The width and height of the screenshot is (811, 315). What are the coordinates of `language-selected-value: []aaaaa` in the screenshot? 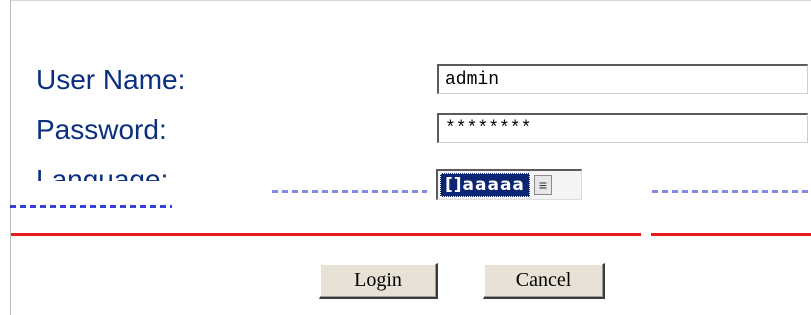 It's located at (485, 185).